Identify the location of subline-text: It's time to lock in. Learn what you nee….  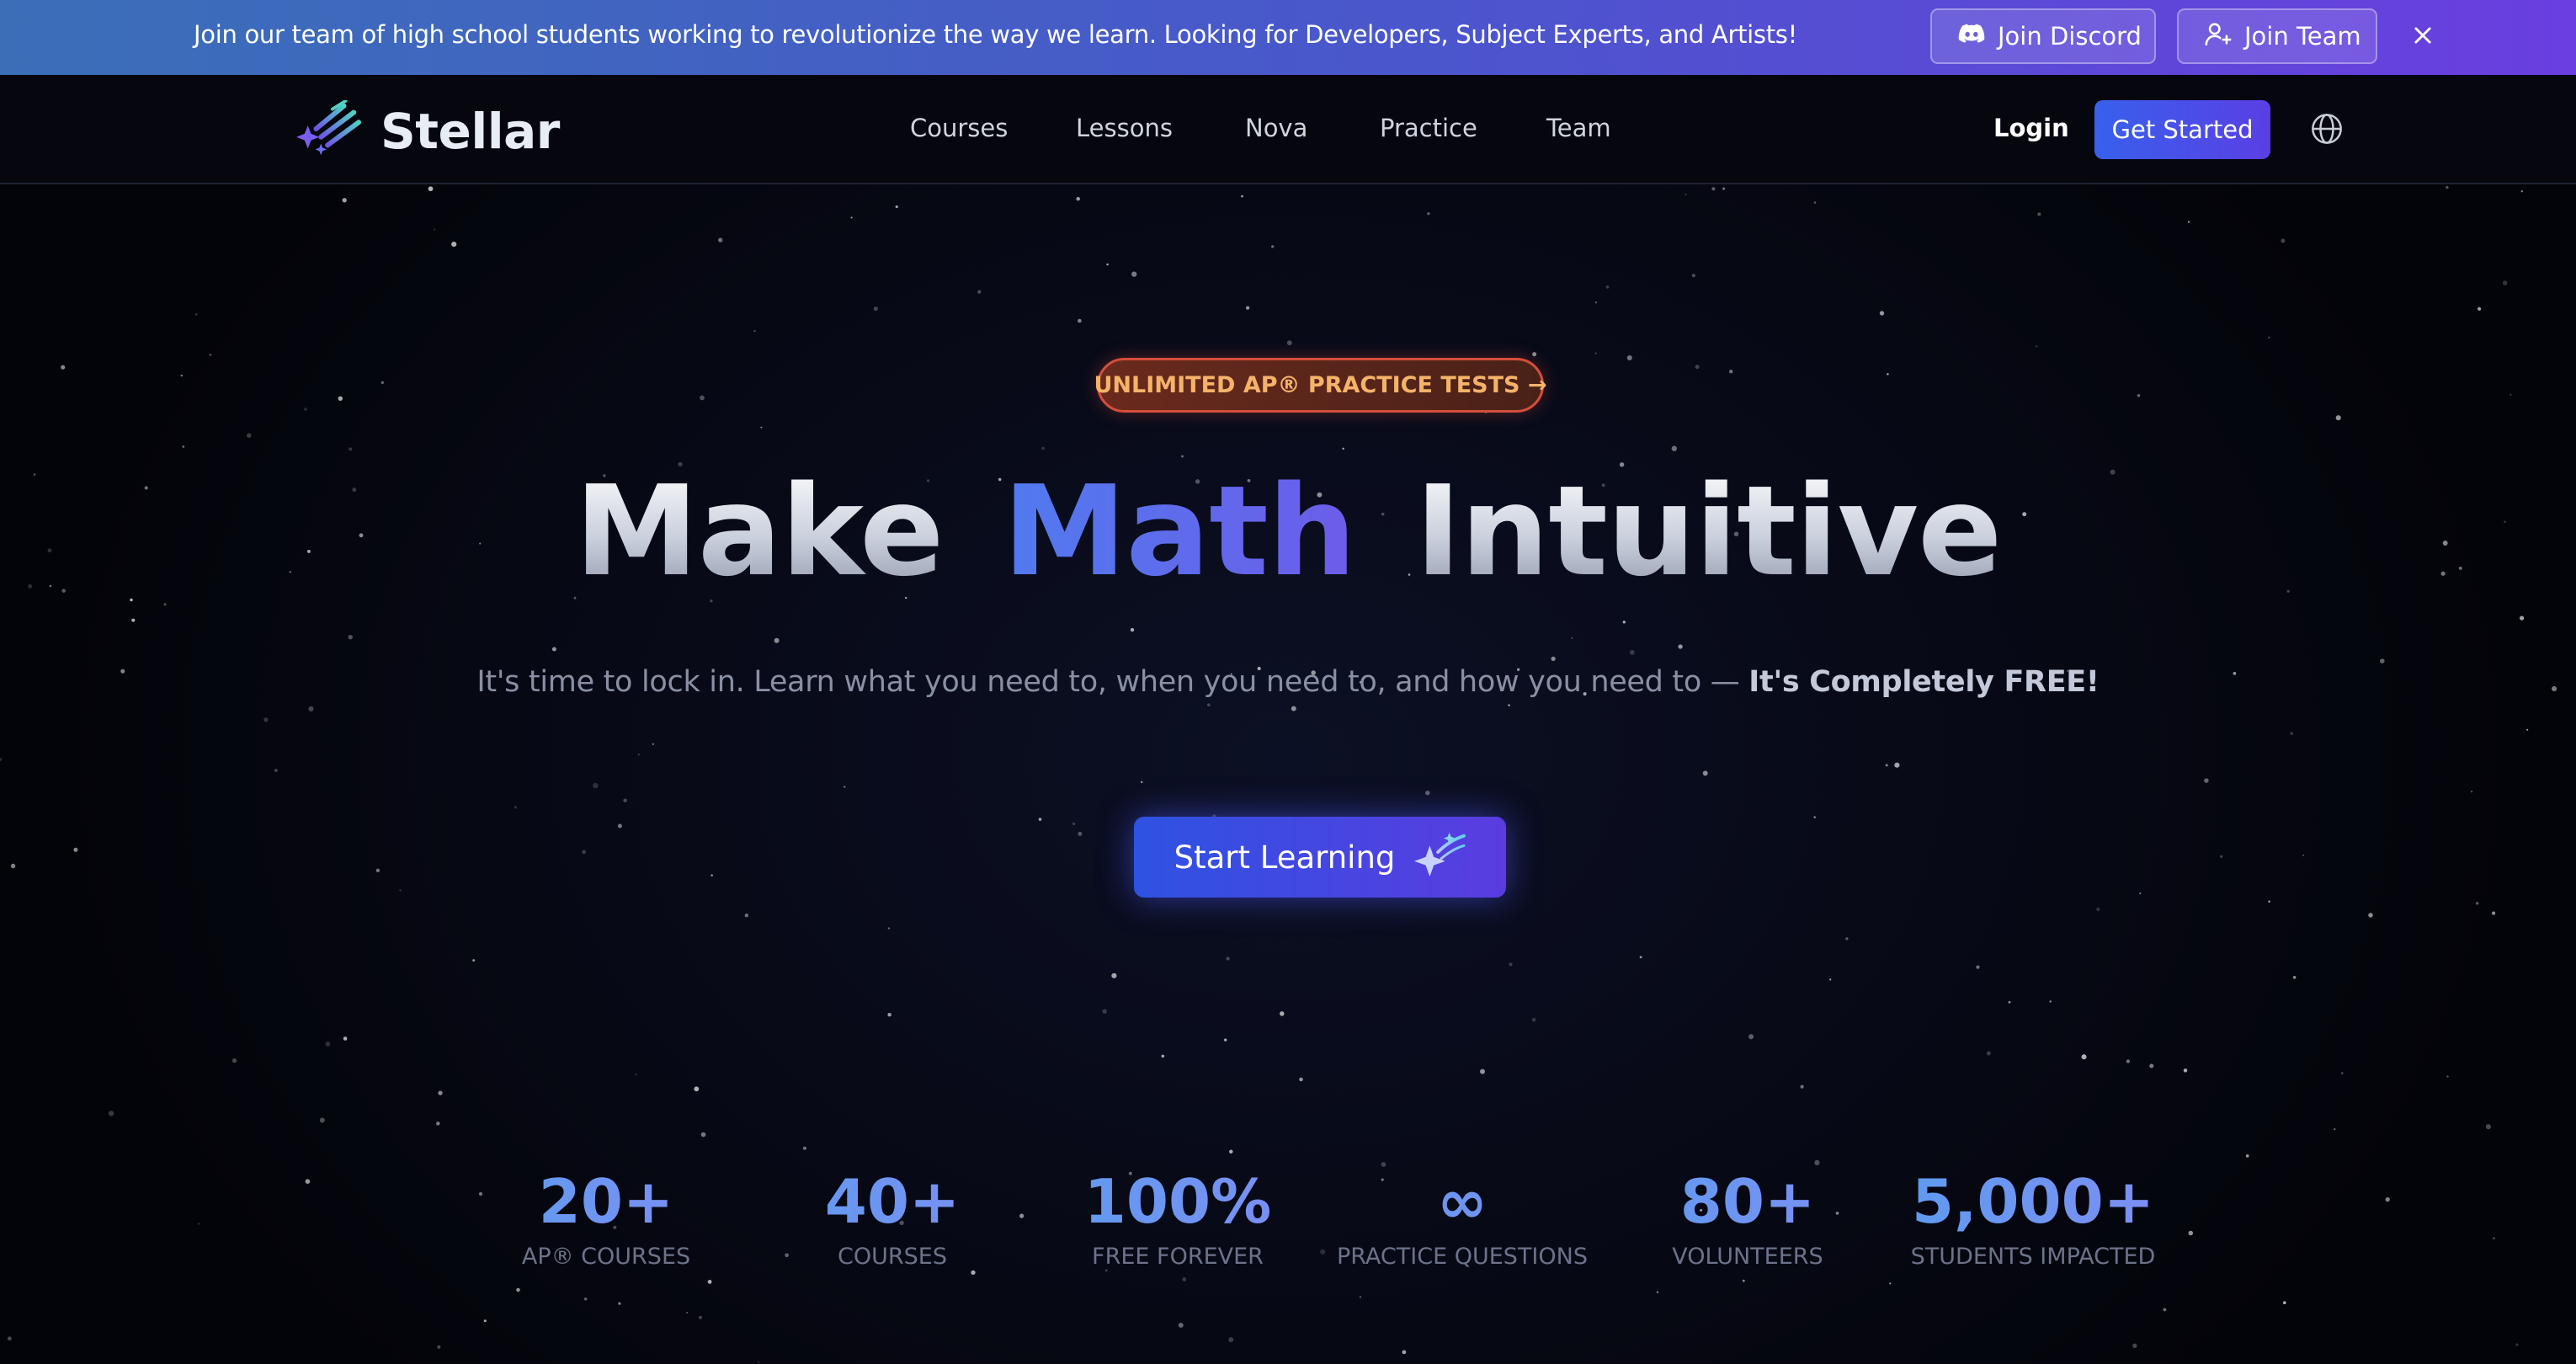
(1113, 682).